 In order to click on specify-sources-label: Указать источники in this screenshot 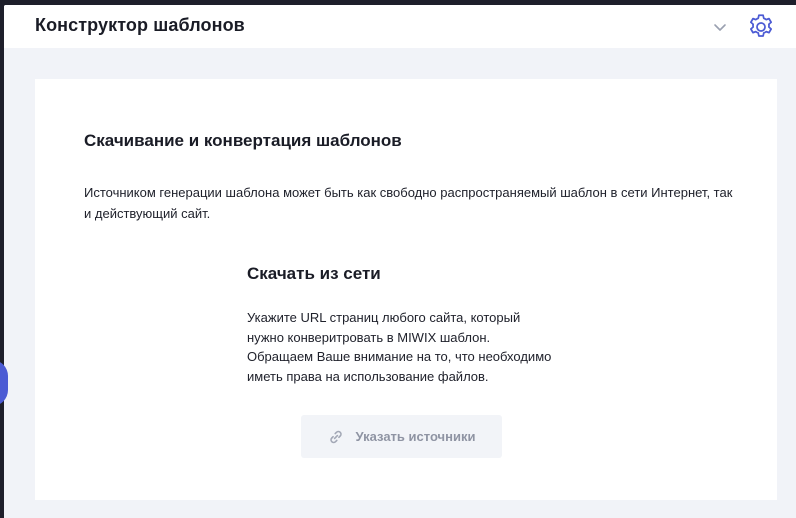, I will do `click(415, 436)`.